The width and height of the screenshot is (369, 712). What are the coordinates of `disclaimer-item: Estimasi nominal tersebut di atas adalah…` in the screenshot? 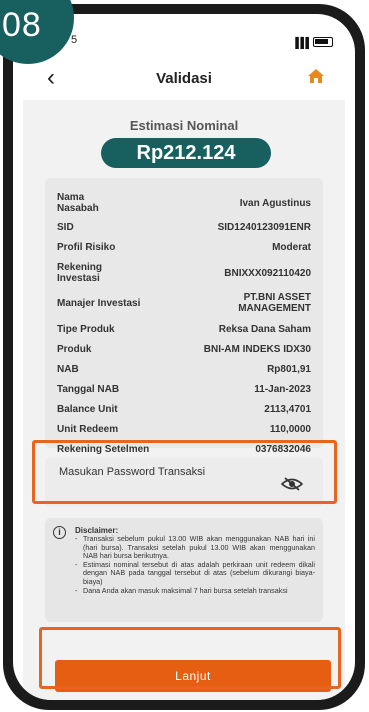 It's located at (195, 573).